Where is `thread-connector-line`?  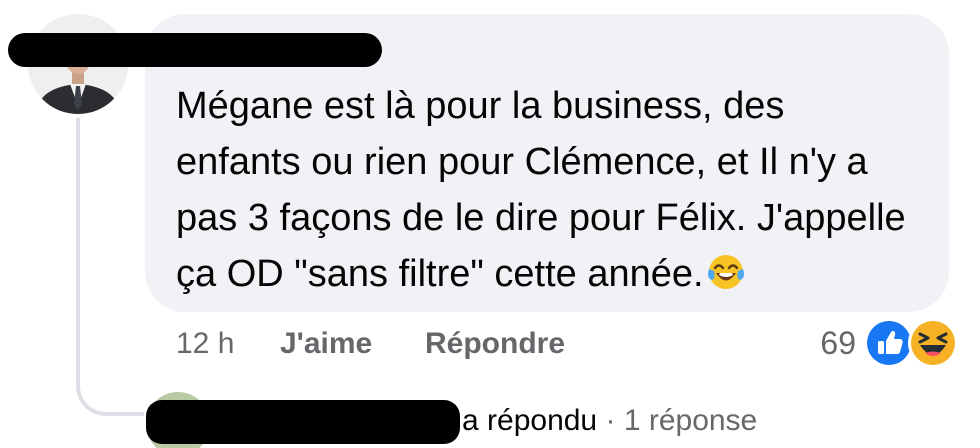 thread-connector-line is located at coordinates (110, 267).